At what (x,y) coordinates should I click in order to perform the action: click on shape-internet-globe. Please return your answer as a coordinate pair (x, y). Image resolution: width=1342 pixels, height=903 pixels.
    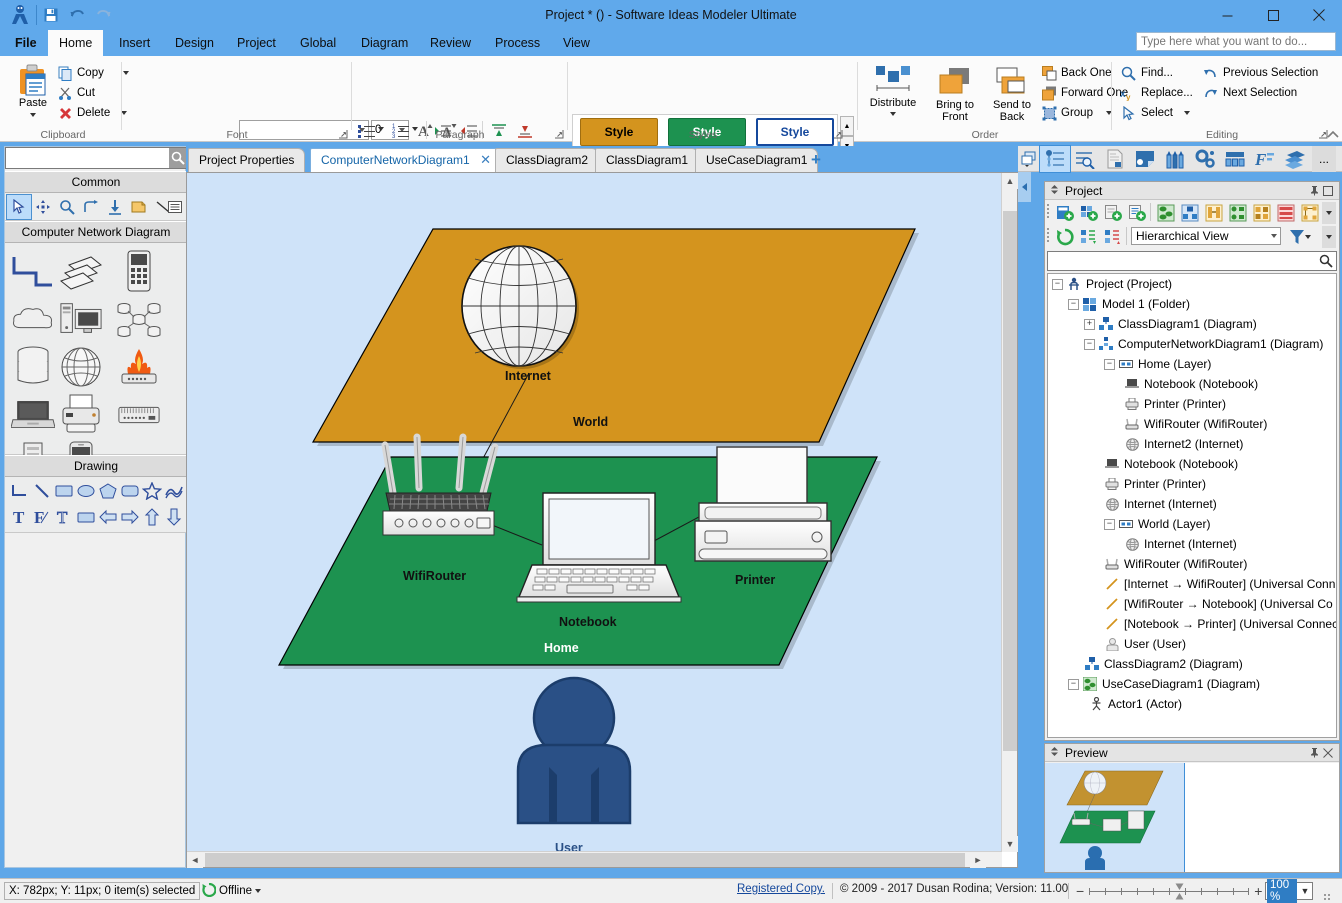
    Looking at the image, I should click on (81, 367).